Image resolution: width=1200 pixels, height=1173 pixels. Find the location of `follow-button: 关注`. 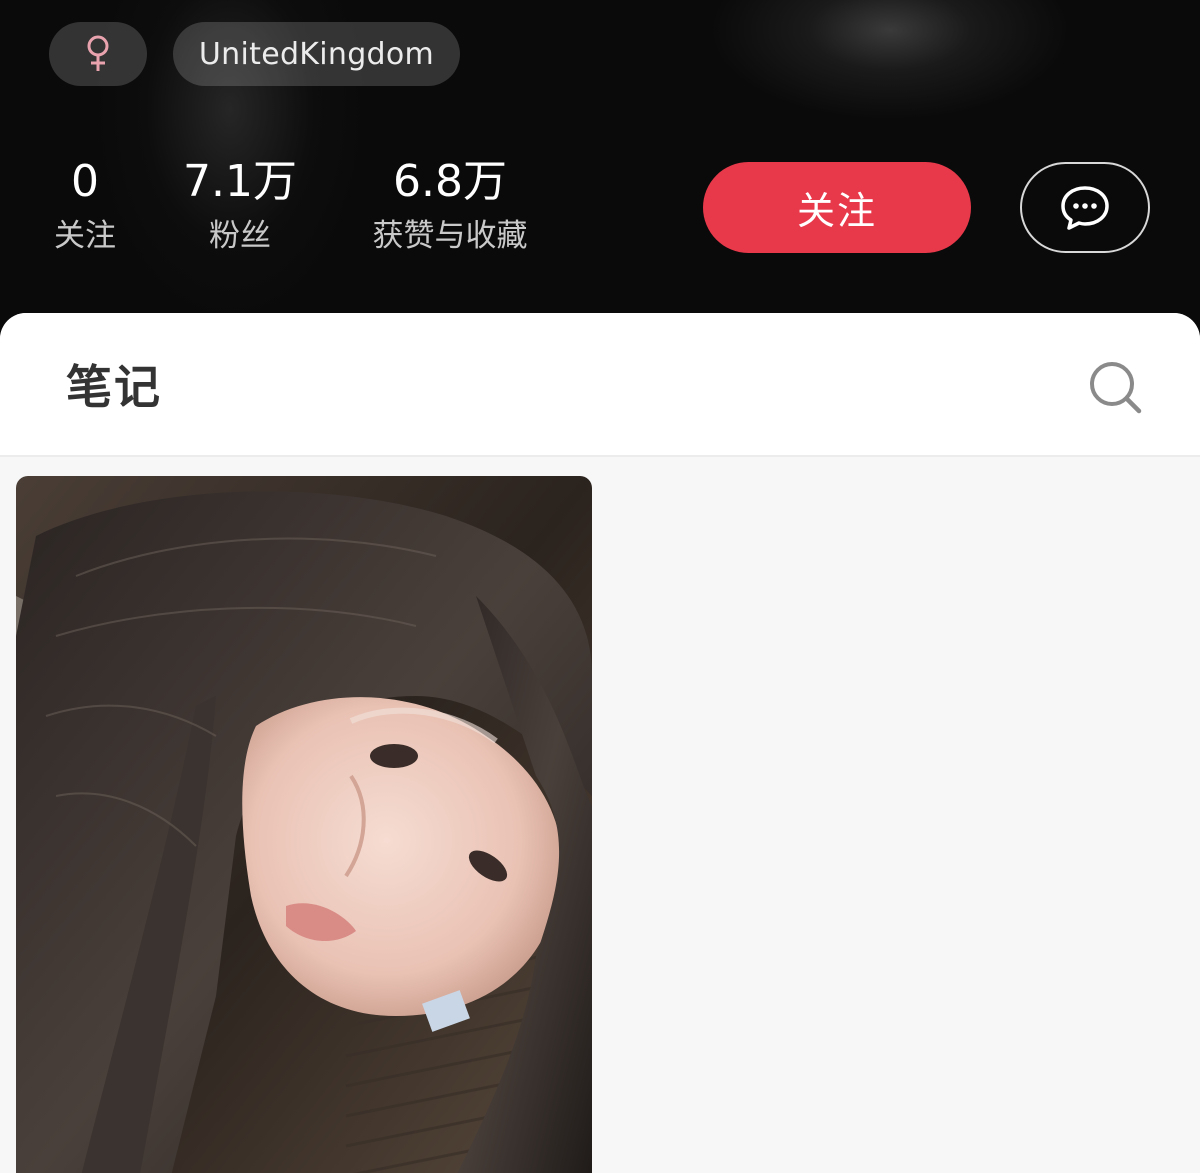

follow-button: 关注 is located at coordinates (837, 207).